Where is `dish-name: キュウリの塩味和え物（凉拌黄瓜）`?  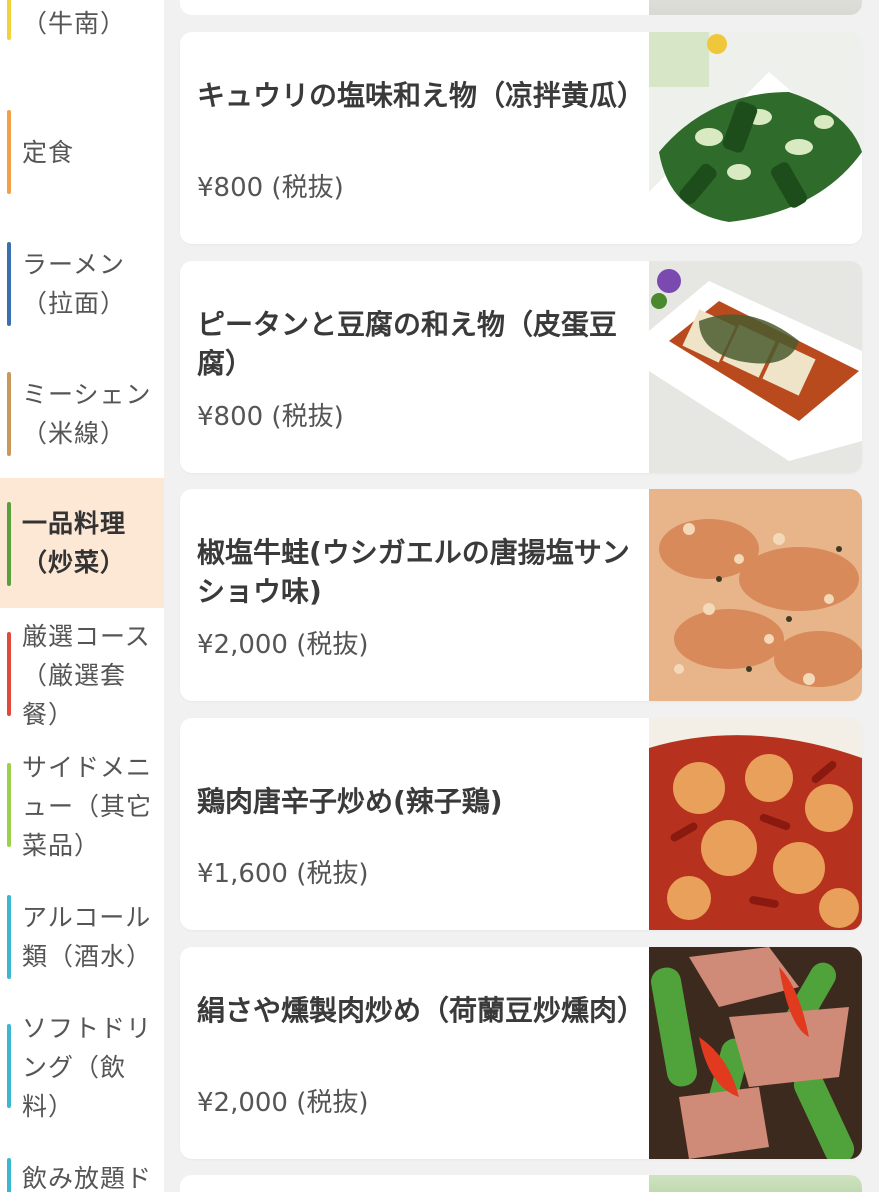
dish-name: キュウリの塩味和え物（凉拌黄瓜） is located at coordinates (421, 95).